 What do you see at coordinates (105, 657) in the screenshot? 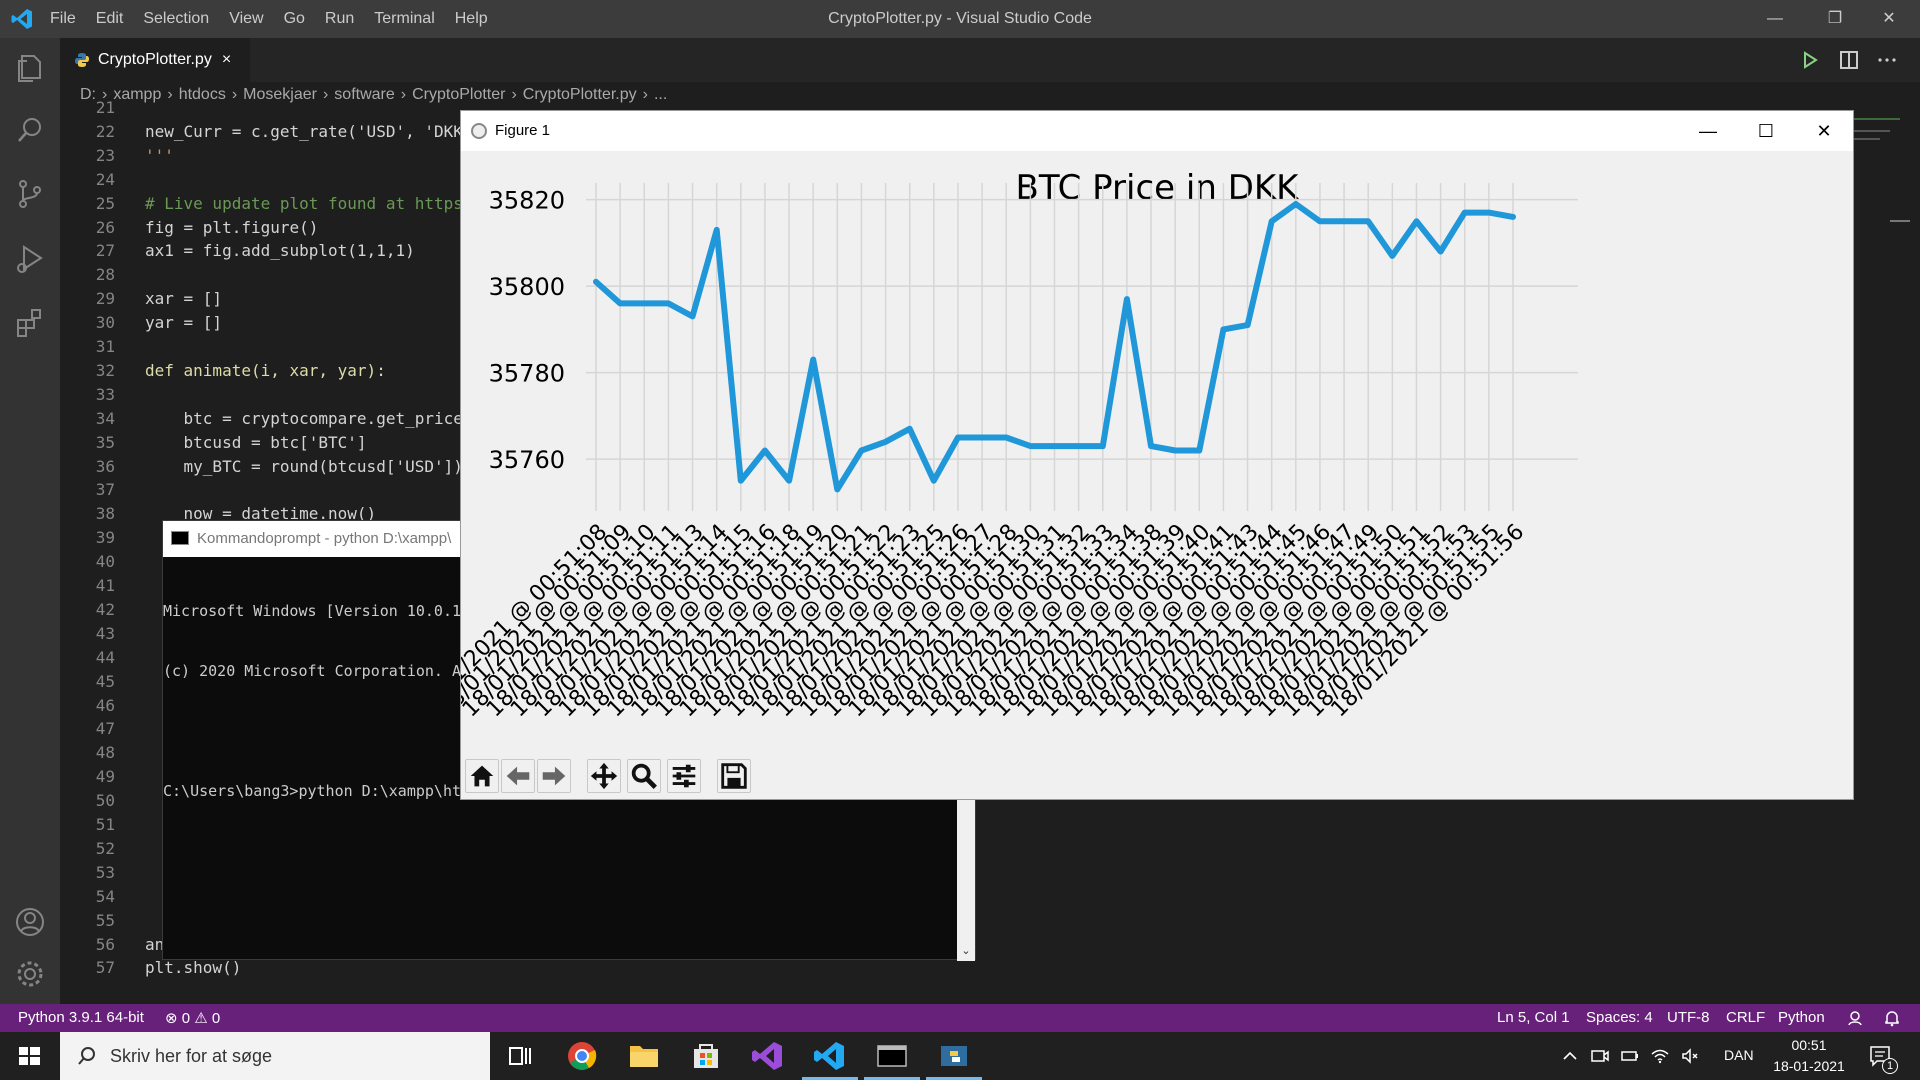
I see `line-number: 44` at bounding box center [105, 657].